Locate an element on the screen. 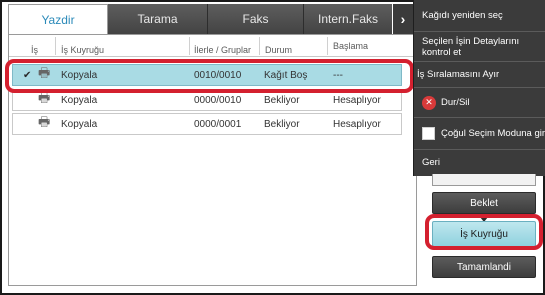 The image size is (545, 295). tab-scan: Tarama is located at coordinates (158, 19).